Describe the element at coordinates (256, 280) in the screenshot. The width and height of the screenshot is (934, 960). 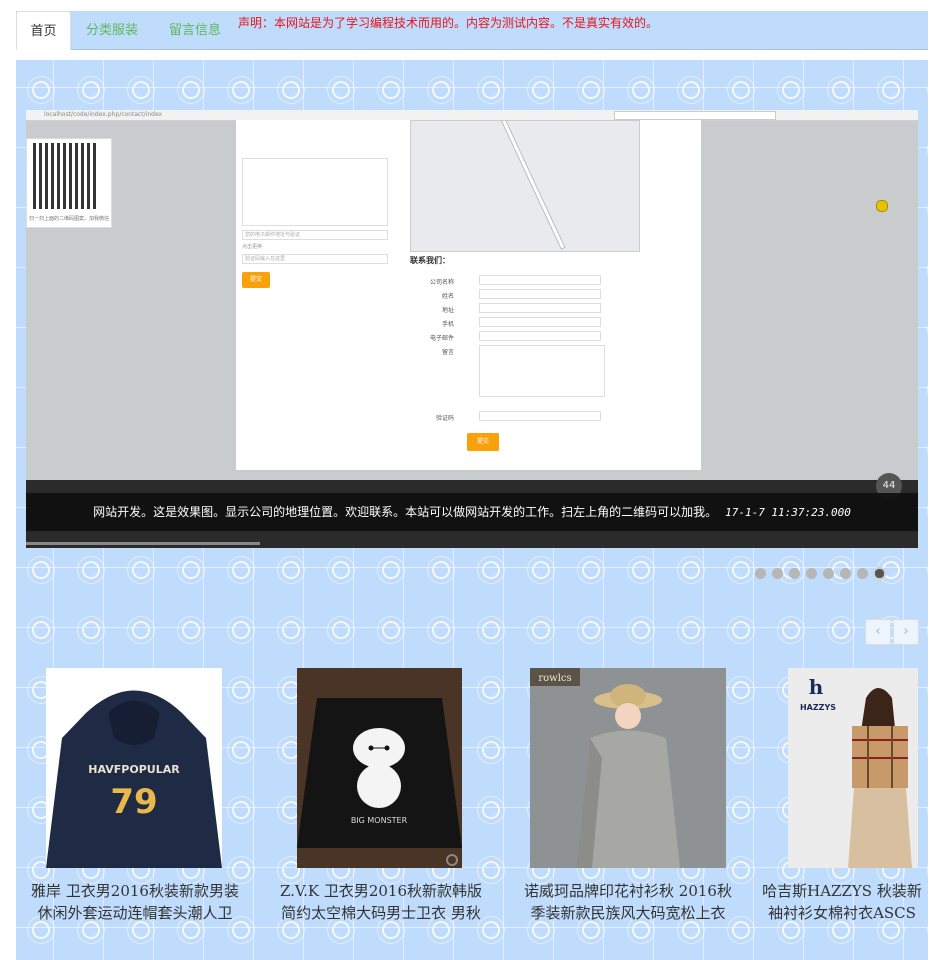
I see `shot-submit-button-left: 提交` at that location.